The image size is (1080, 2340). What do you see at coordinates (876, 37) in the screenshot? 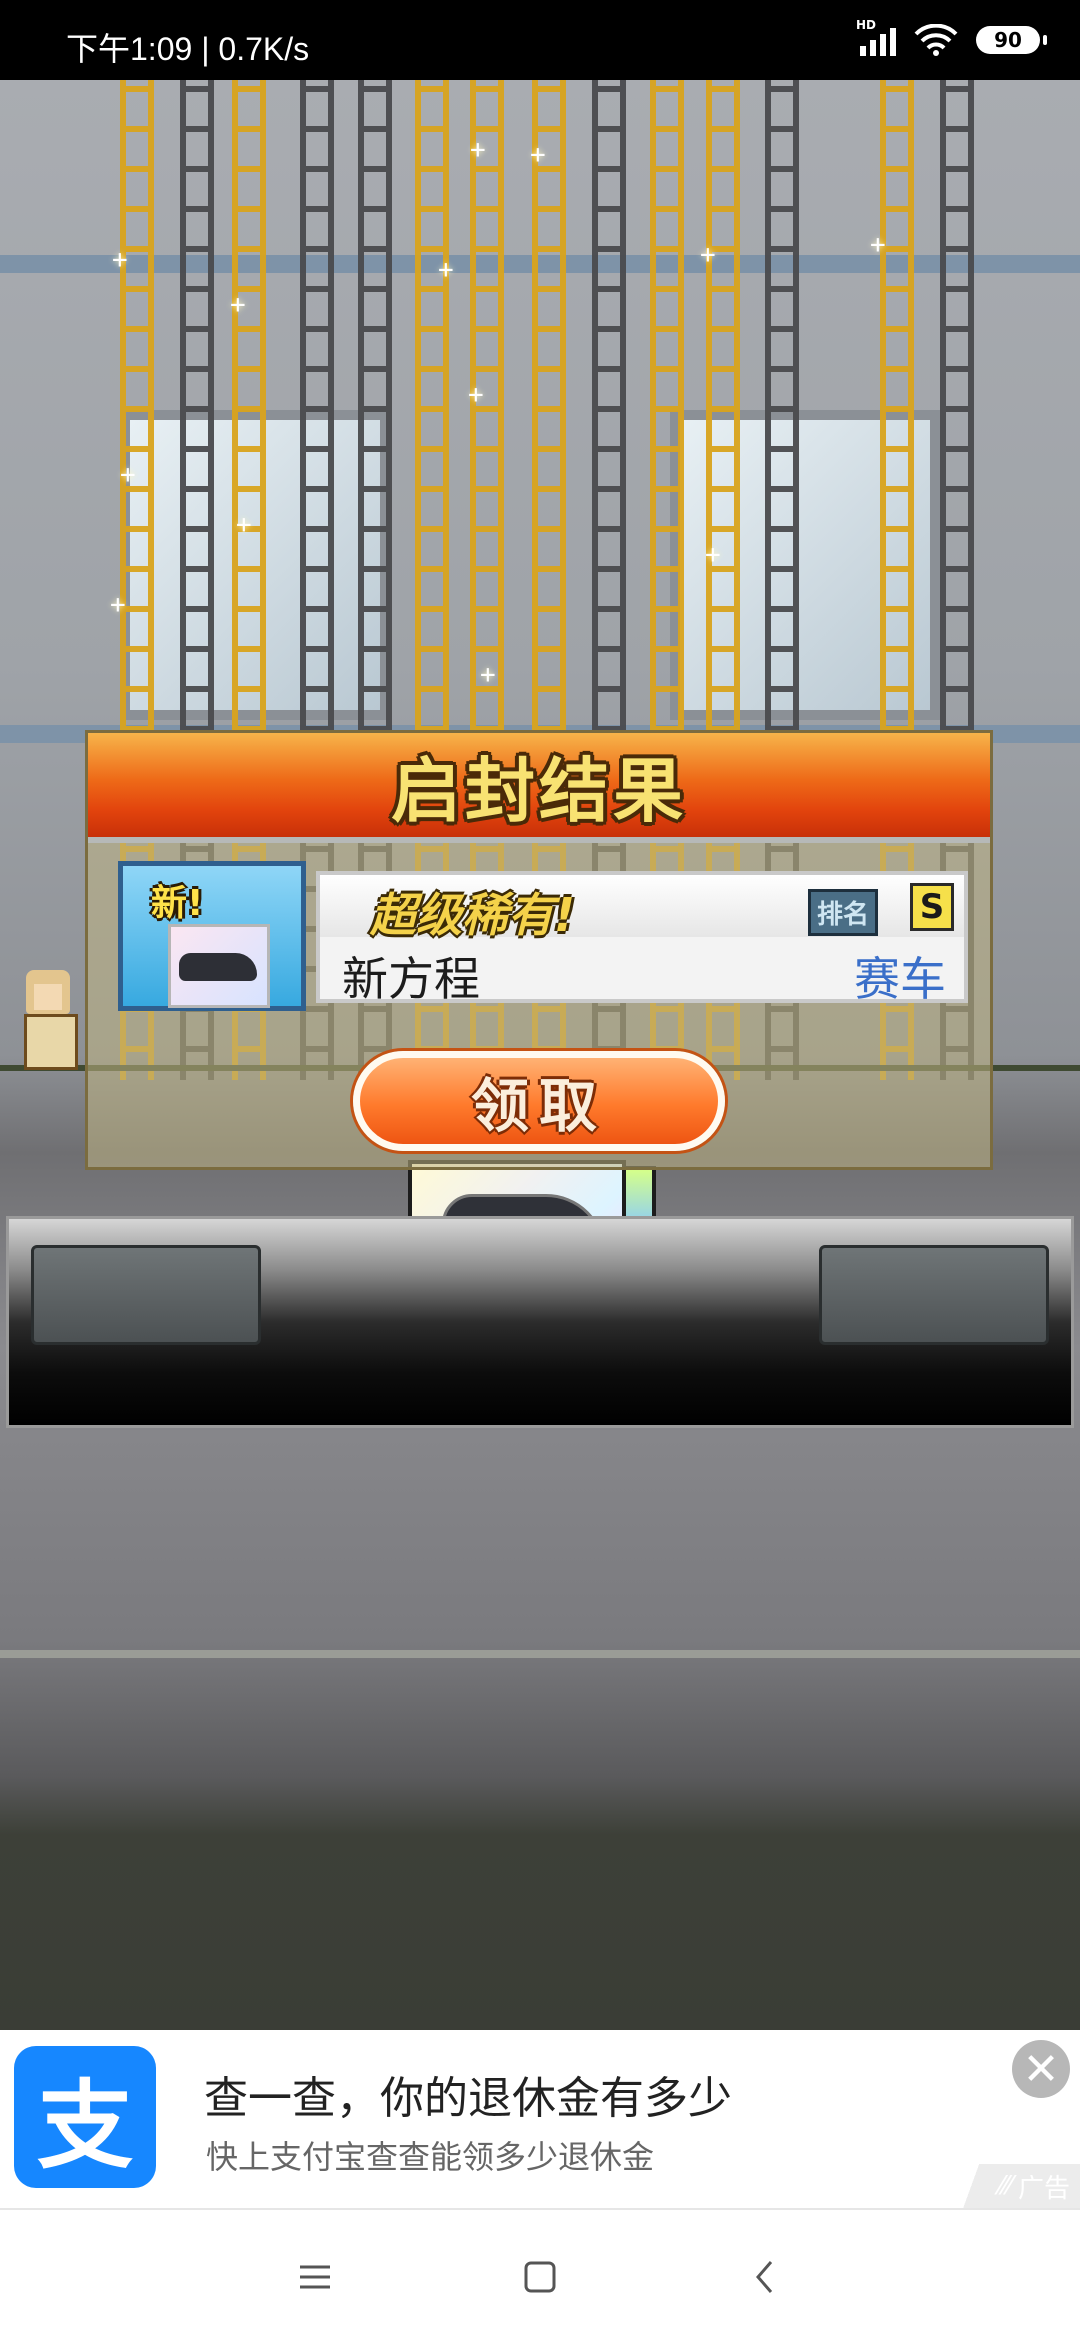
I see `signal-icon: HD` at bounding box center [876, 37].